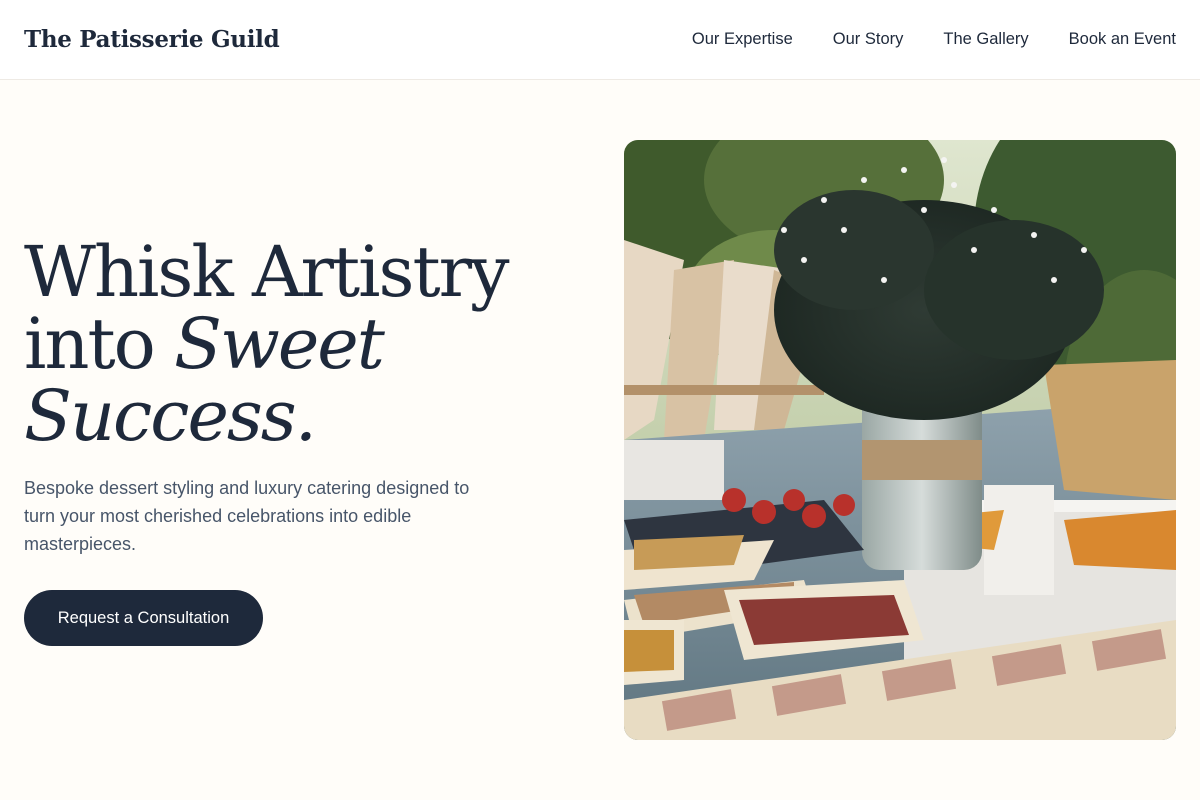 Image resolution: width=1200 pixels, height=800 pixels. What do you see at coordinates (170, 416) in the screenshot?
I see `hero-title-line-3-italic: Success.` at bounding box center [170, 416].